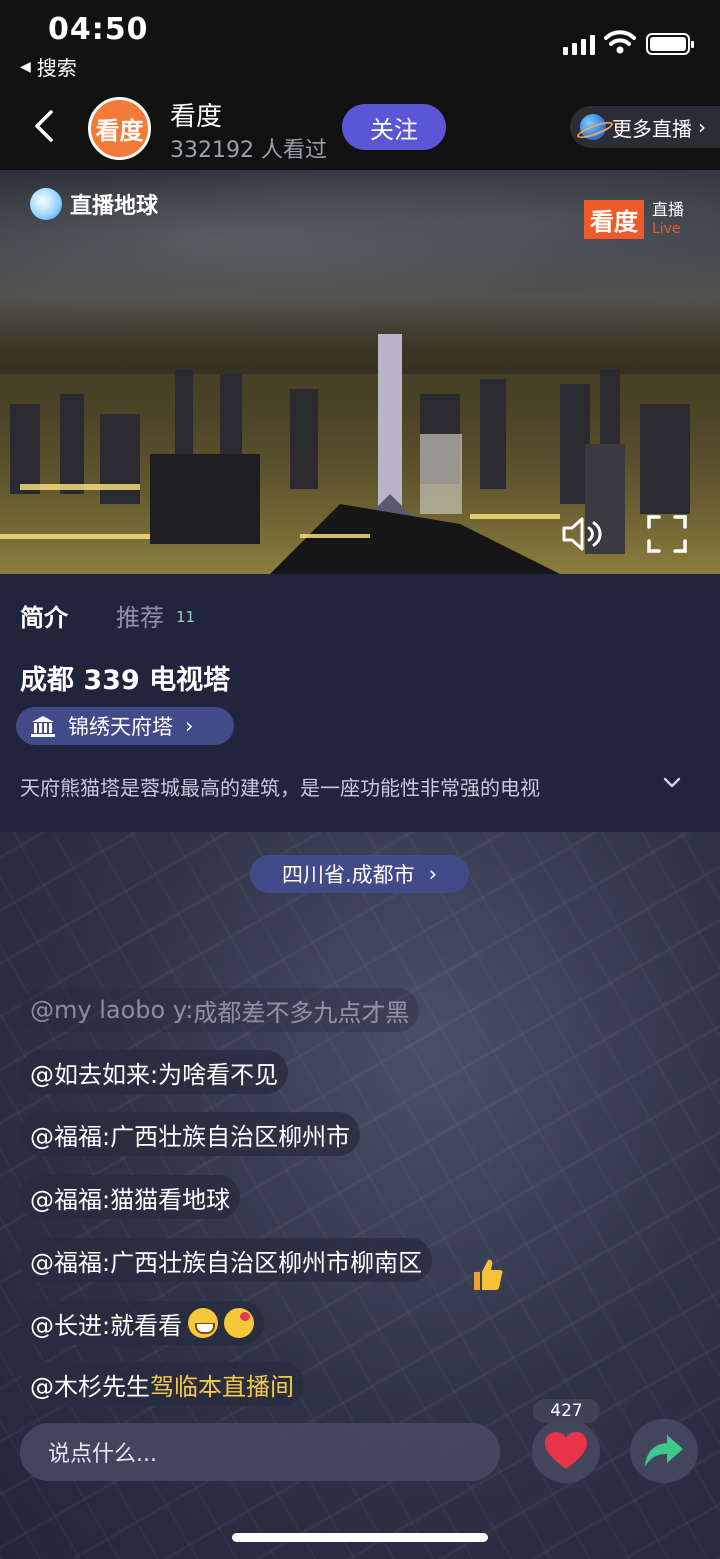  I want to click on heart-icon, so click(566, 1450).